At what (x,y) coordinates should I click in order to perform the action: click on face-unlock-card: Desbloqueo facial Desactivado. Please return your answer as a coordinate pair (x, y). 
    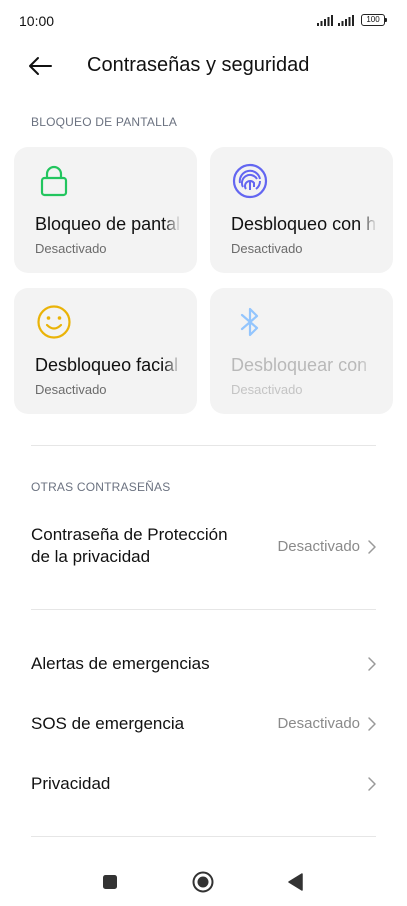
    Looking at the image, I should click on (105, 351).